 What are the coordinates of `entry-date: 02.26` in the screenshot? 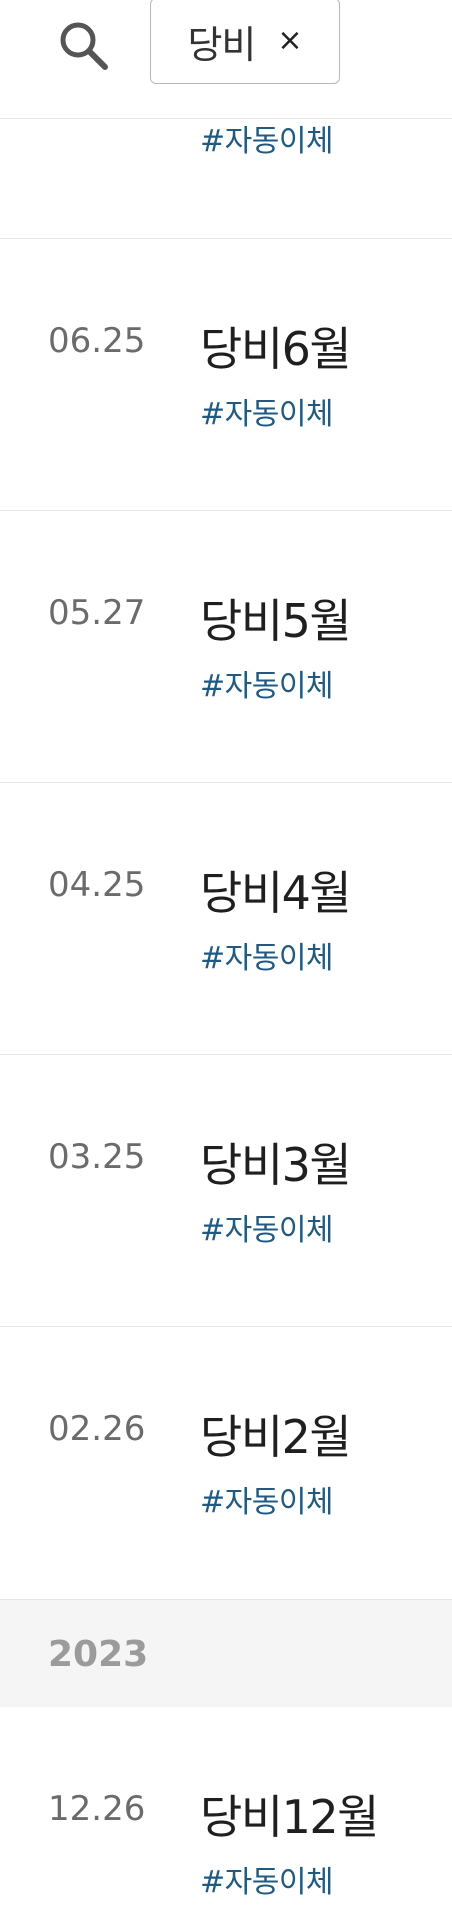 It's located at (97, 1429).